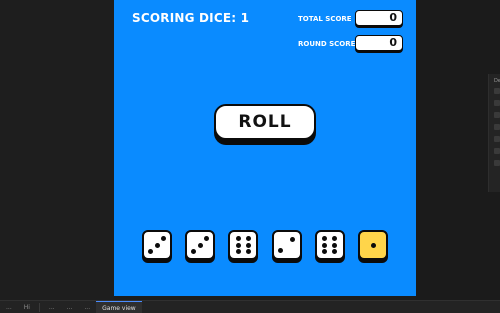 The width and height of the screenshot is (500, 313). I want to click on held-die, so click(373, 245).